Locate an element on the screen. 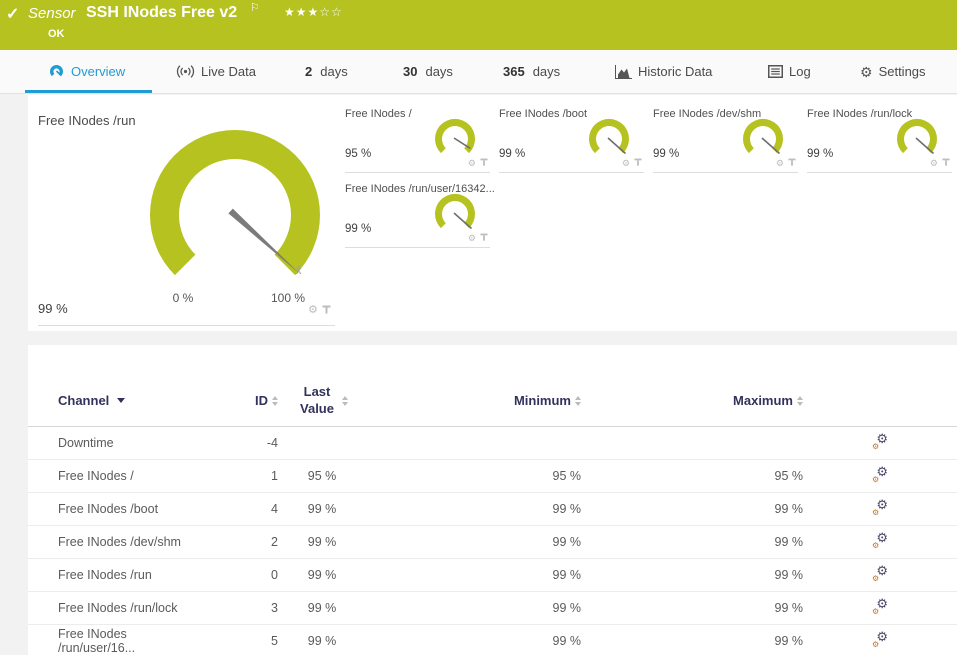  tab-label: Settings is located at coordinates (902, 71).